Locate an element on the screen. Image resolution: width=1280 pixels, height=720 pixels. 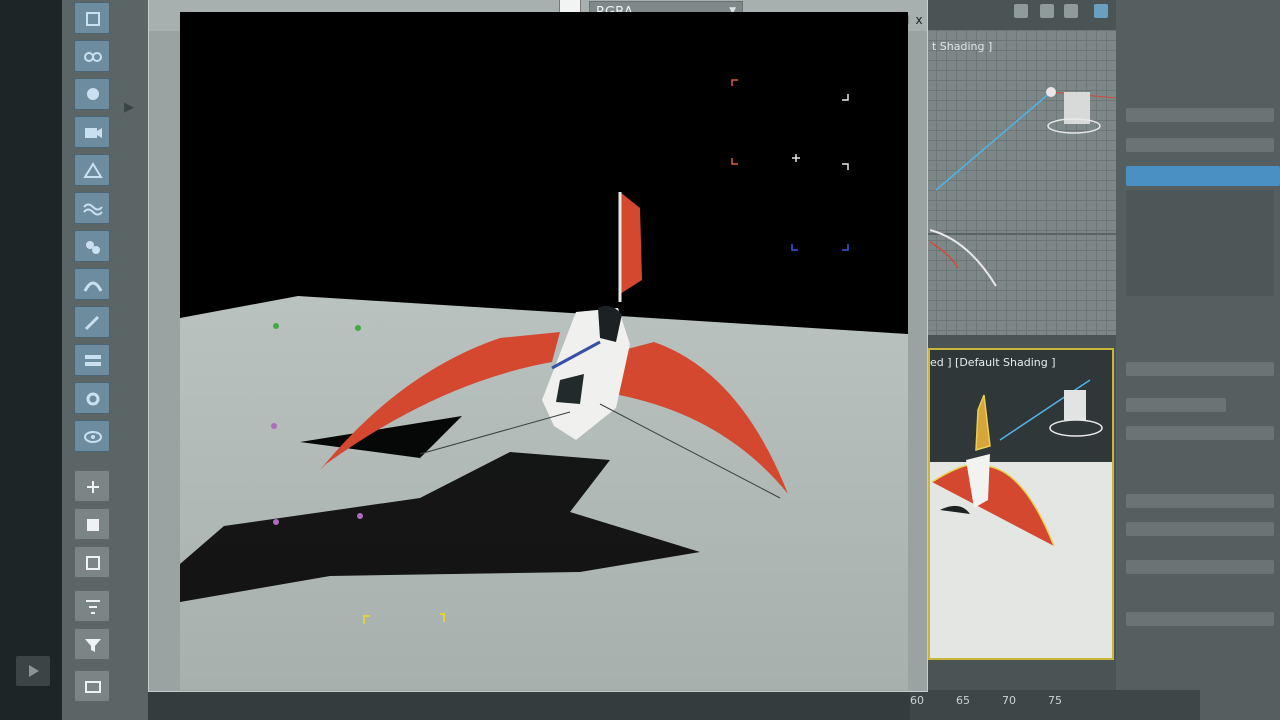
spacewarp-tool-button is located at coordinates (92, 208).